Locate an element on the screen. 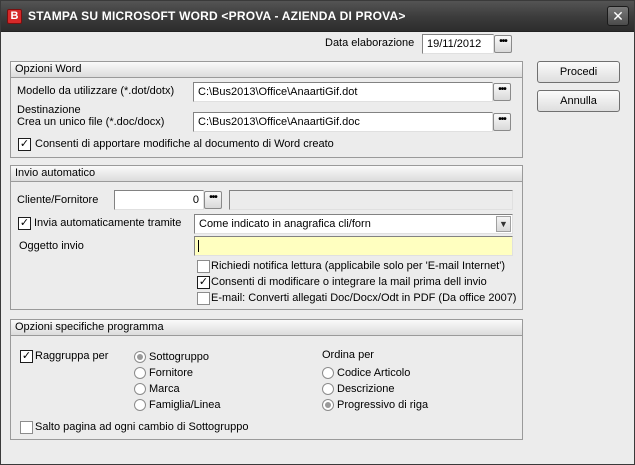 The width and height of the screenshot is (635, 465). opzioni-word-title: Opzioni Word is located at coordinates (266, 70).